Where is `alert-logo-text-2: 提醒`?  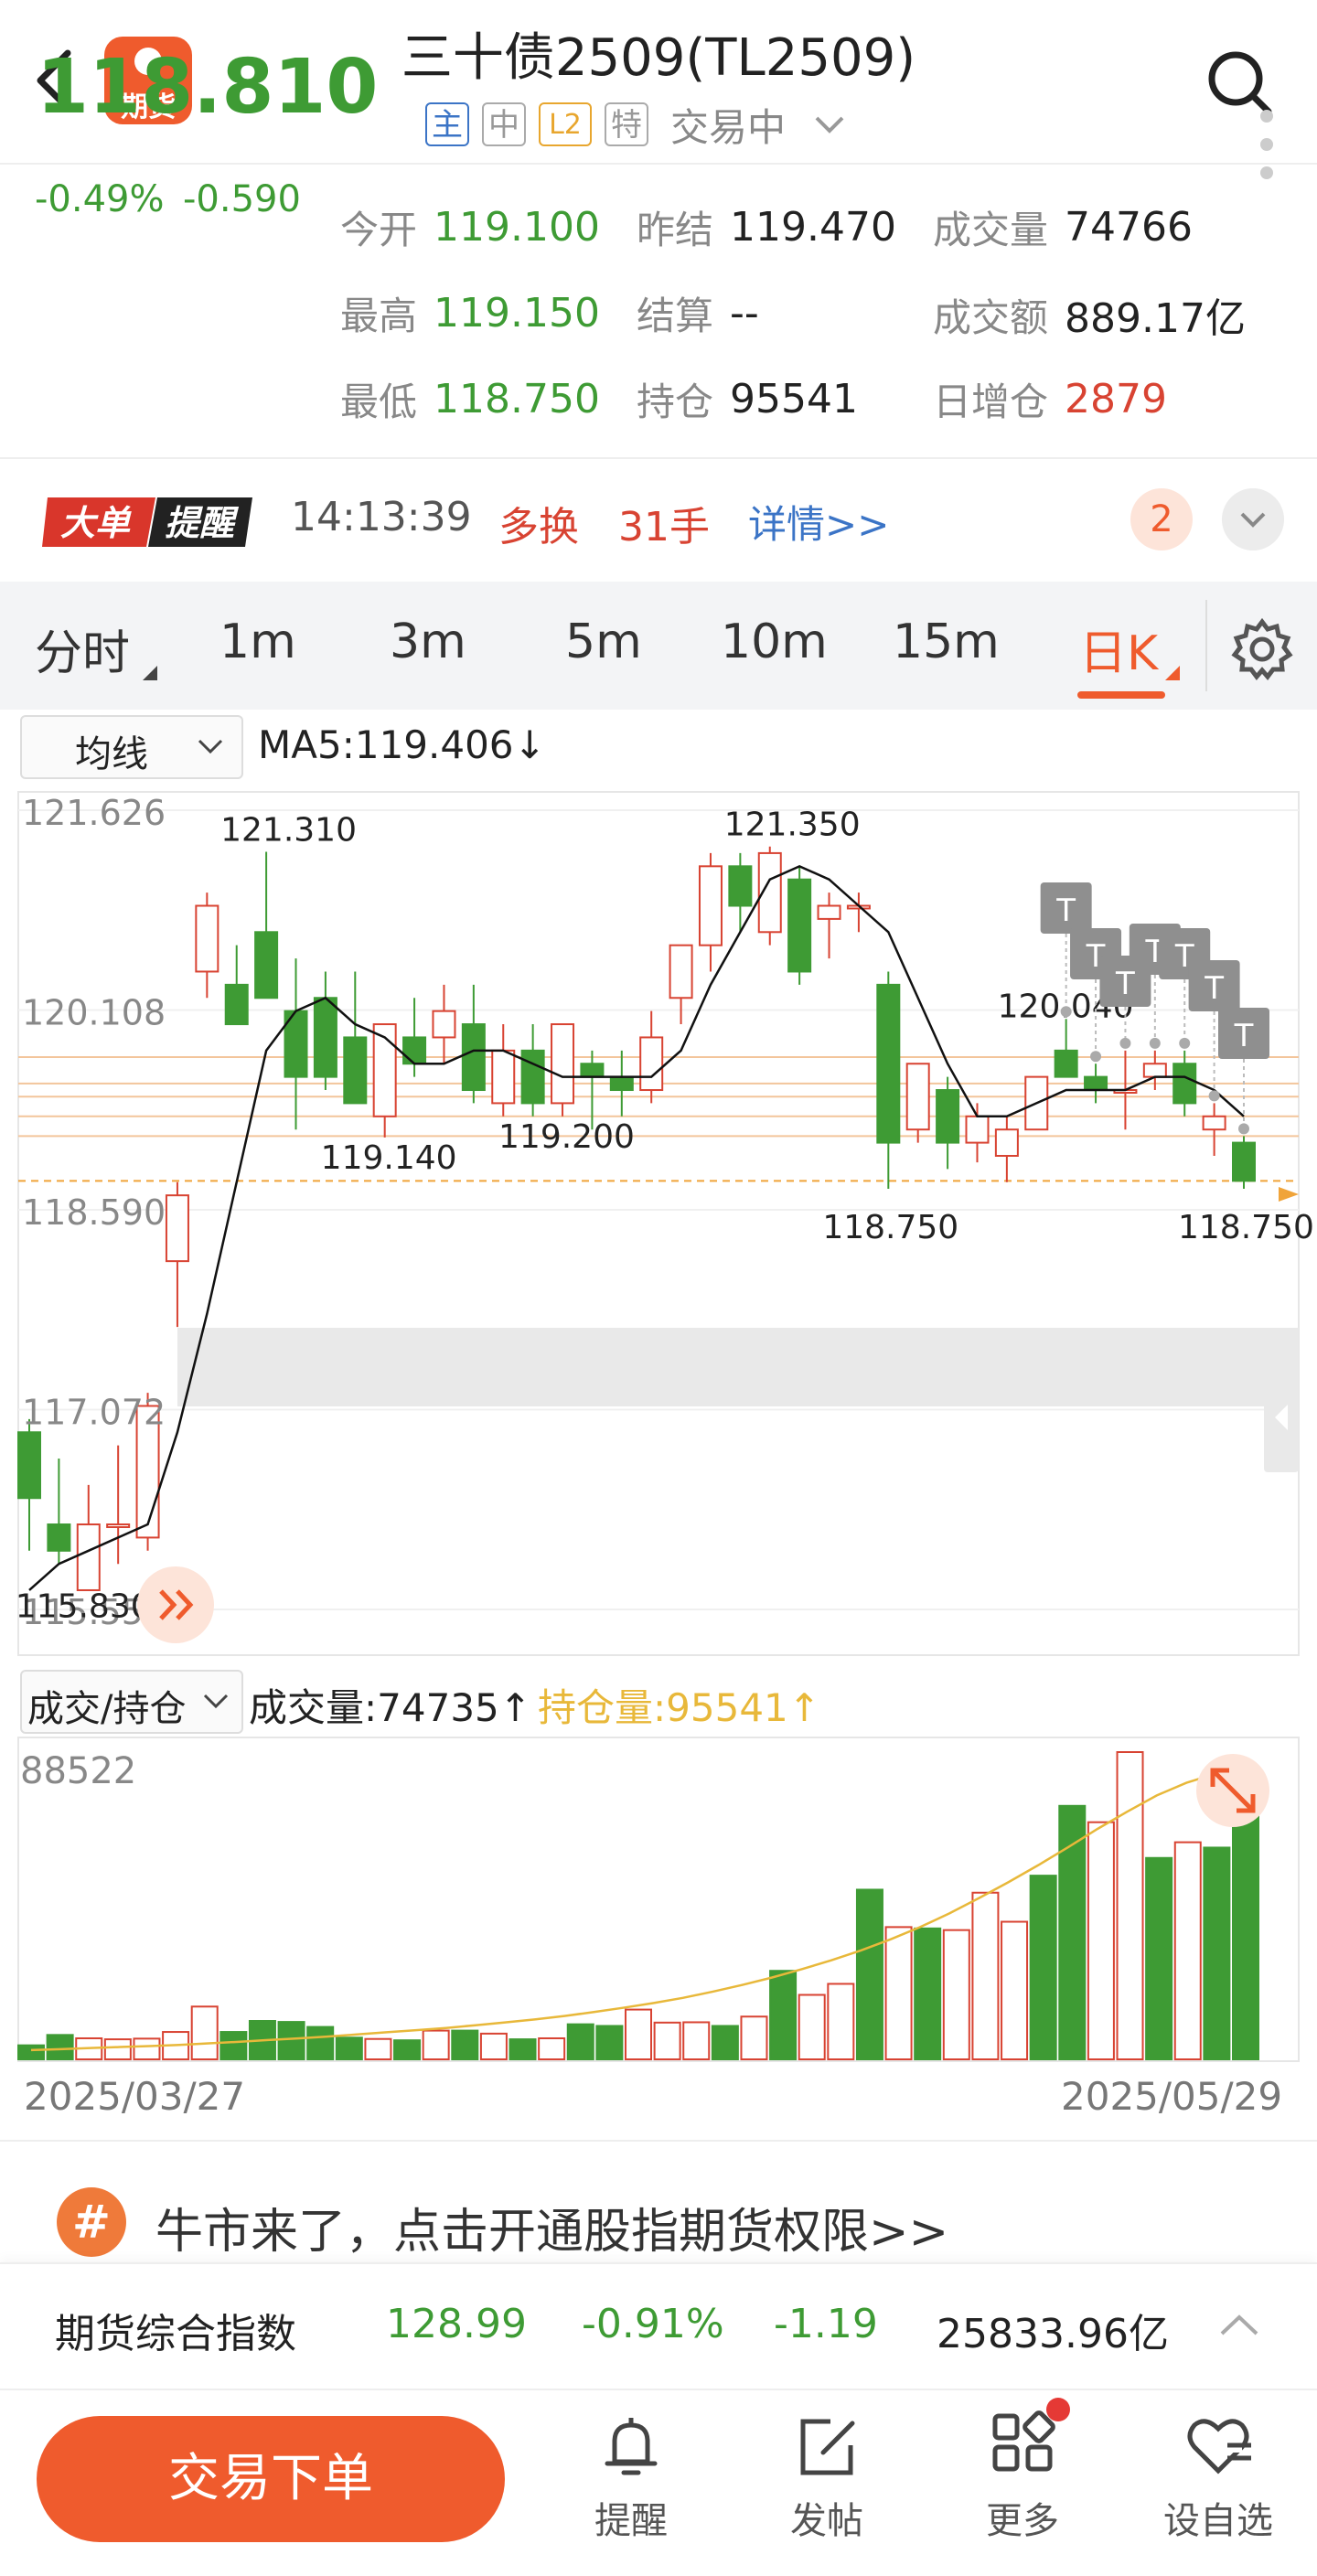
alert-logo-text-2: 提醒 is located at coordinates (202, 523).